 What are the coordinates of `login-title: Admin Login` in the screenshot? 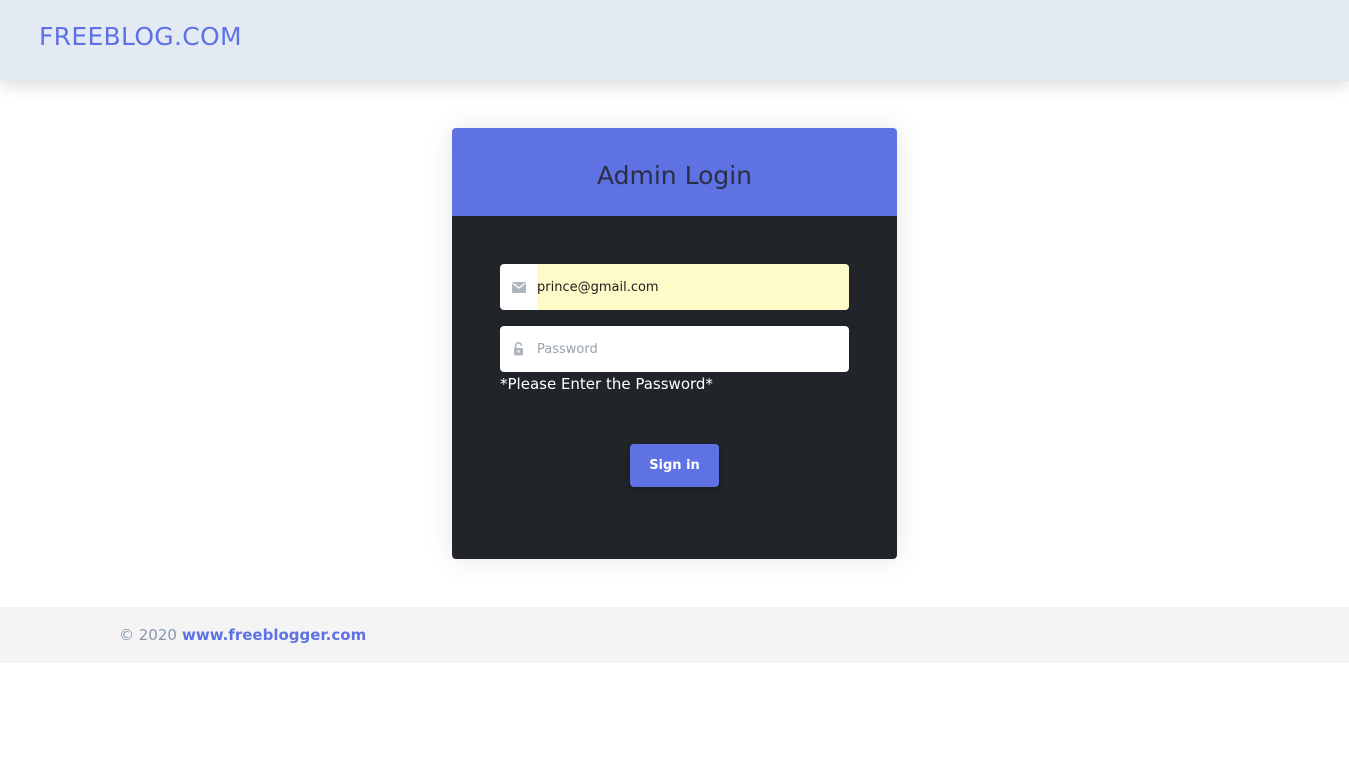 It's located at (674, 175).